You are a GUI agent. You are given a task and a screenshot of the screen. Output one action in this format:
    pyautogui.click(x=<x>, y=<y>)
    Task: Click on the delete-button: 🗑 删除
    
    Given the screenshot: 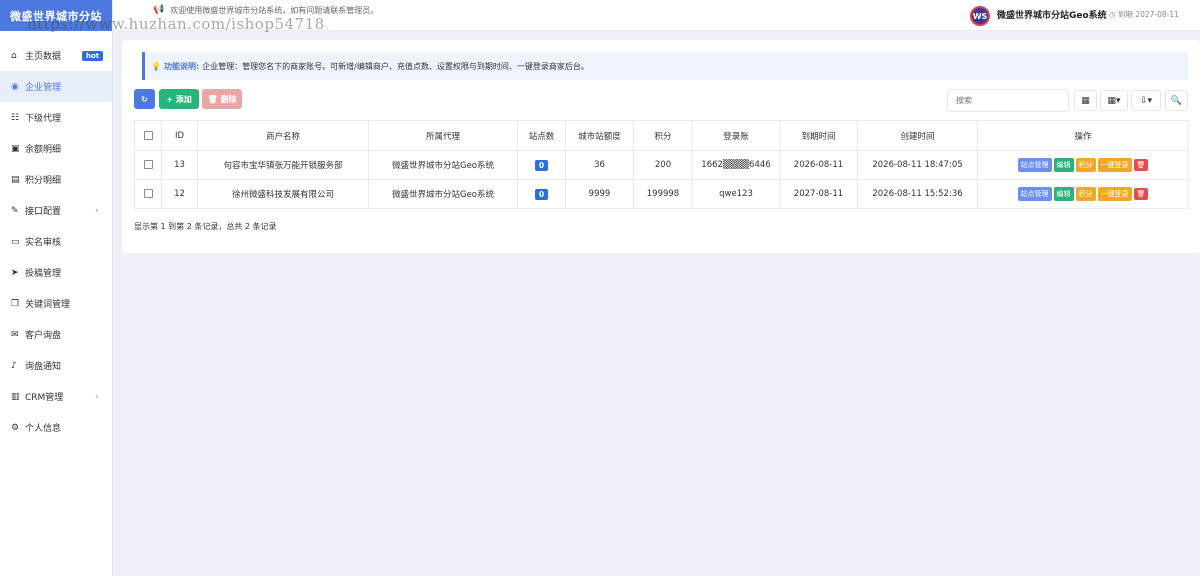 What is the action you would take?
    pyautogui.click(x=222, y=99)
    